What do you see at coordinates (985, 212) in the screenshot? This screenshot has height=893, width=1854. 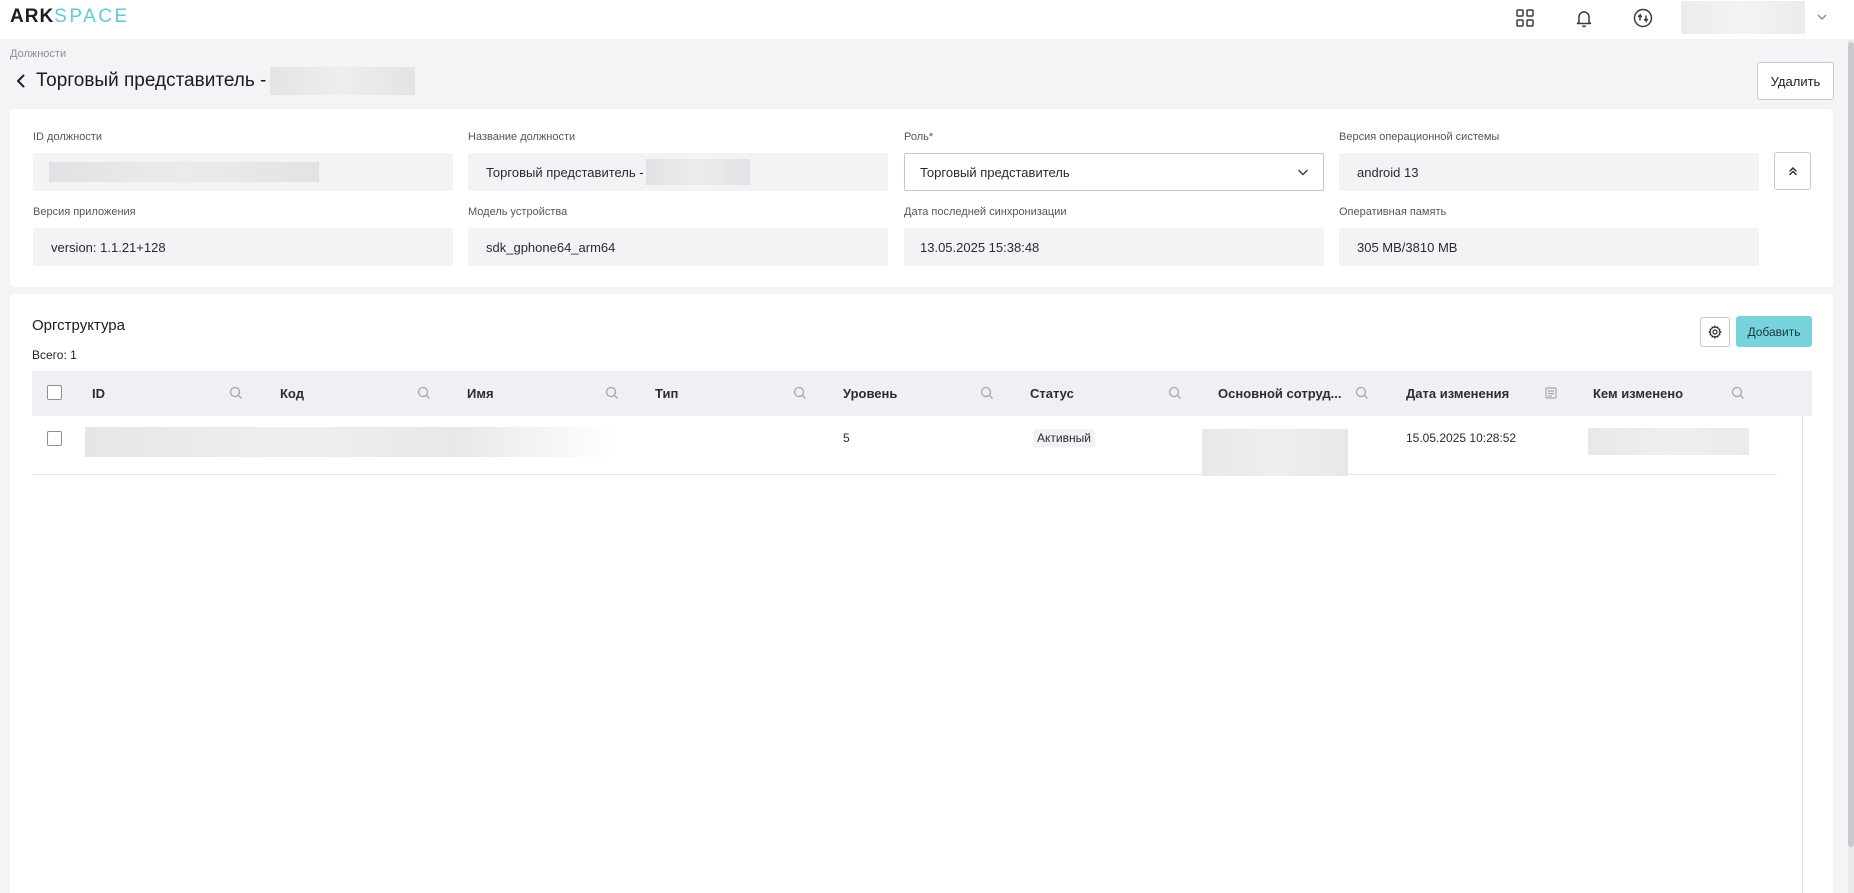 I see `field-label: Дата последней синхронизации` at bounding box center [985, 212].